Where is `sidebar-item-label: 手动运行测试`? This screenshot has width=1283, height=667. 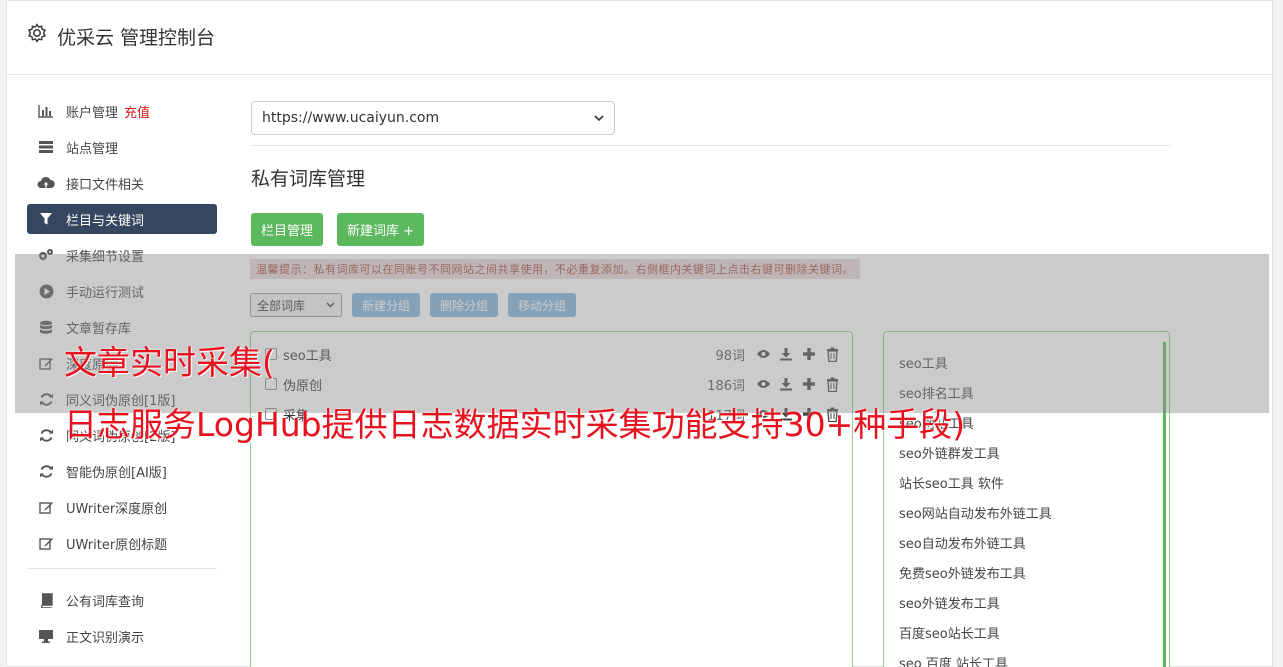 sidebar-item-label: 手动运行测试 is located at coordinates (105, 293).